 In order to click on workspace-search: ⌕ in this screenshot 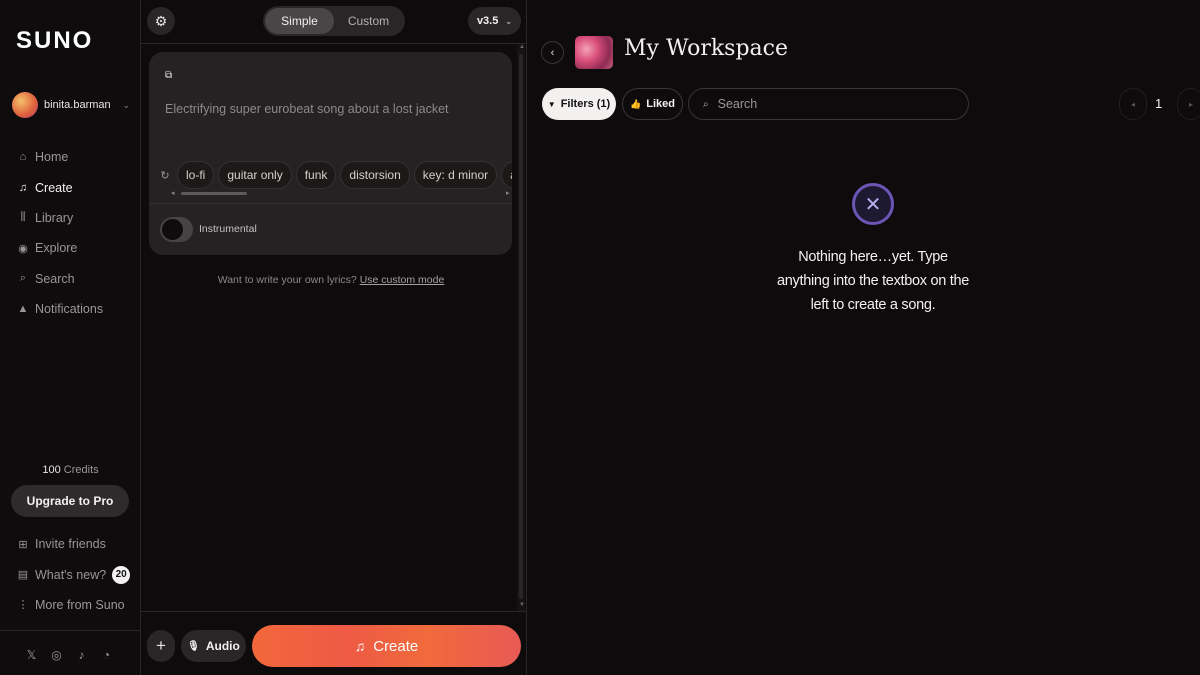, I will do `click(828, 104)`.